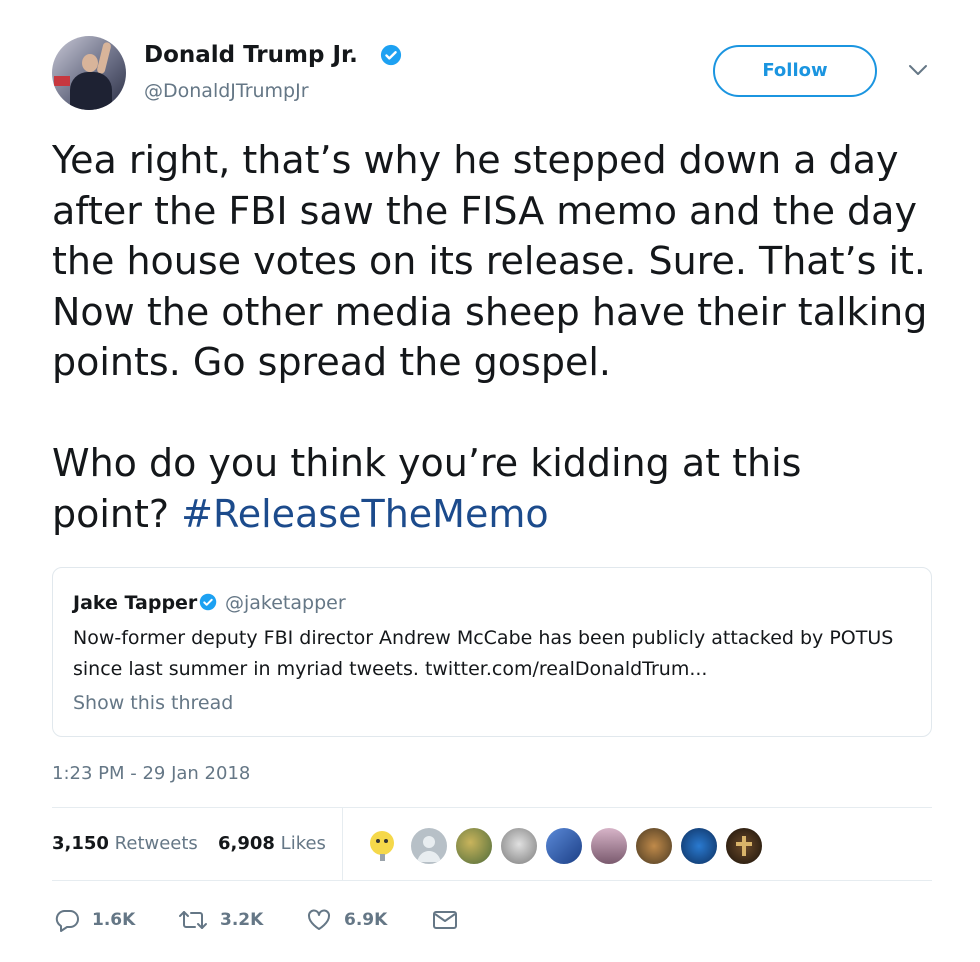  What do you see at coordinates (303, 843) in the screenshot?
I see `likes-label: Likes` at bounding box center [303, 843].